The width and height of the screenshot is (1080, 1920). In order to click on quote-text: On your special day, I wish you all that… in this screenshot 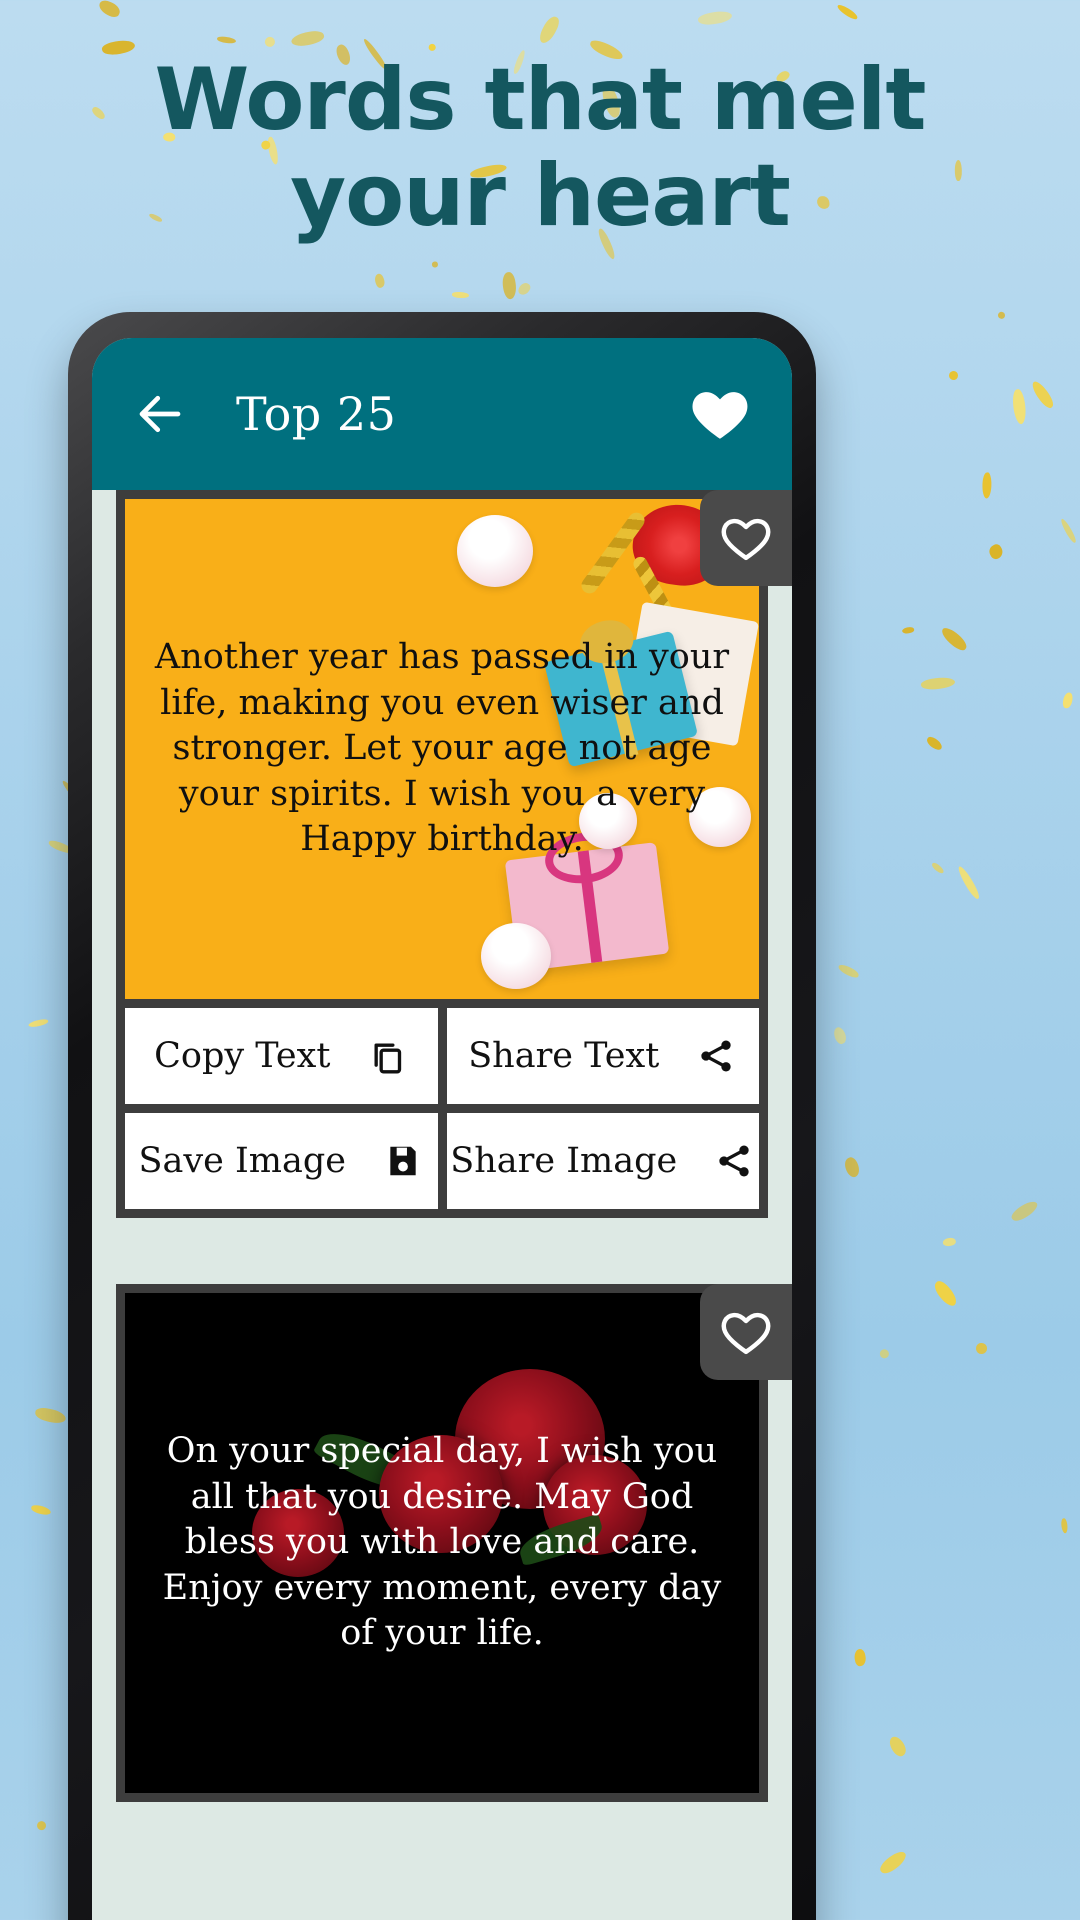, I will do `click(442, 1542)`.